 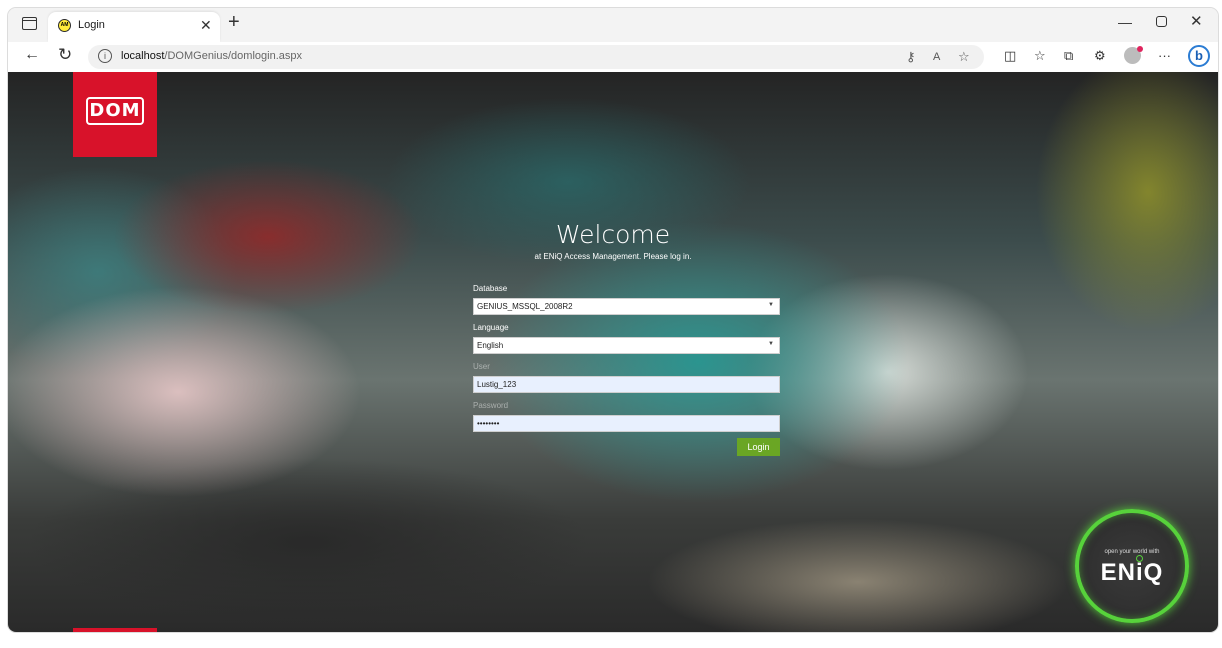 What do you see at coordinates (143, 56) in the screenshot?
I see `url-host: localhost` at bounding box center [143, 56].